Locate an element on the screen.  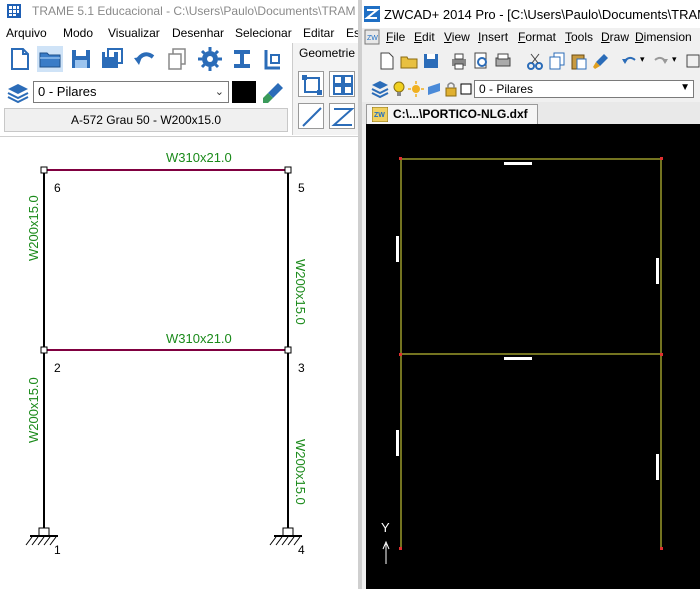
layer-viewport-icon is located at coordinates (434, 89).